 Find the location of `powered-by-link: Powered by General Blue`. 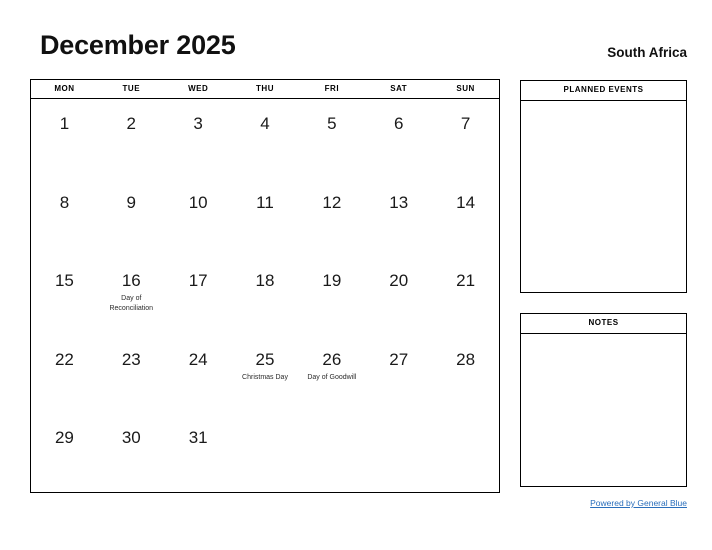

powered-by-link: Powered by General Blue is located at coordinates (638, 503).